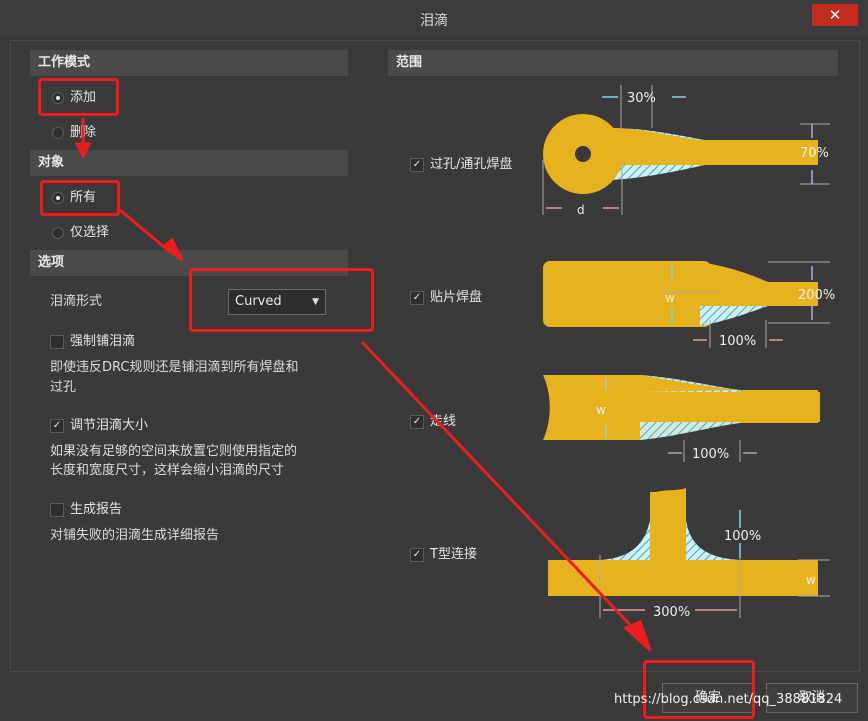 The image size is (868, 721). What do you see at coordinates (78, 97) in the screenshot?
I see `highlight-add` at bounding box center [78, 97].